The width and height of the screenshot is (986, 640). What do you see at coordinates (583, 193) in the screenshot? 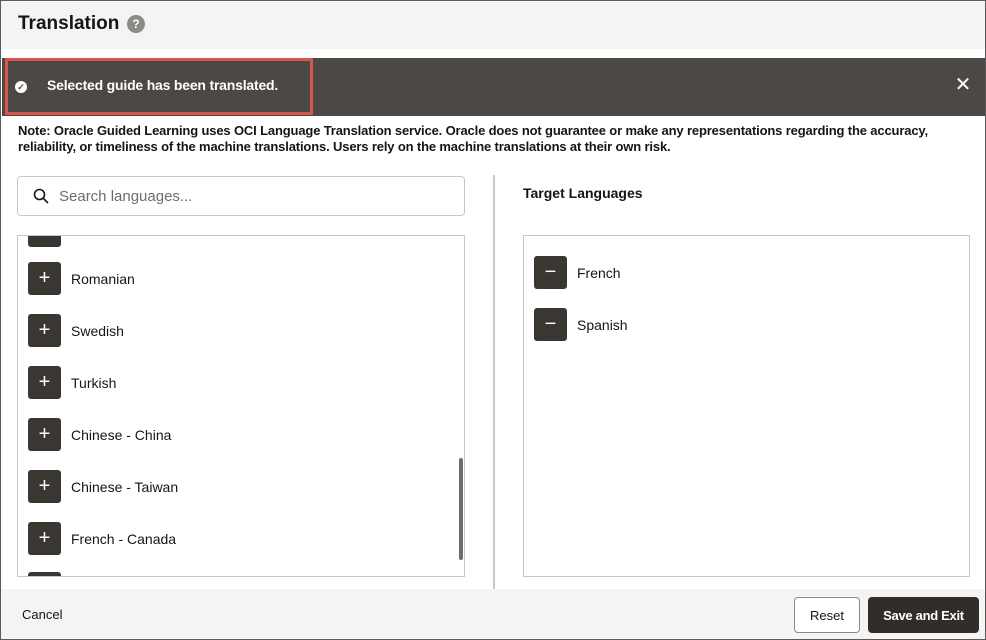
I see `target-languages-title: Target Languages` at bounding box center [583, 193].